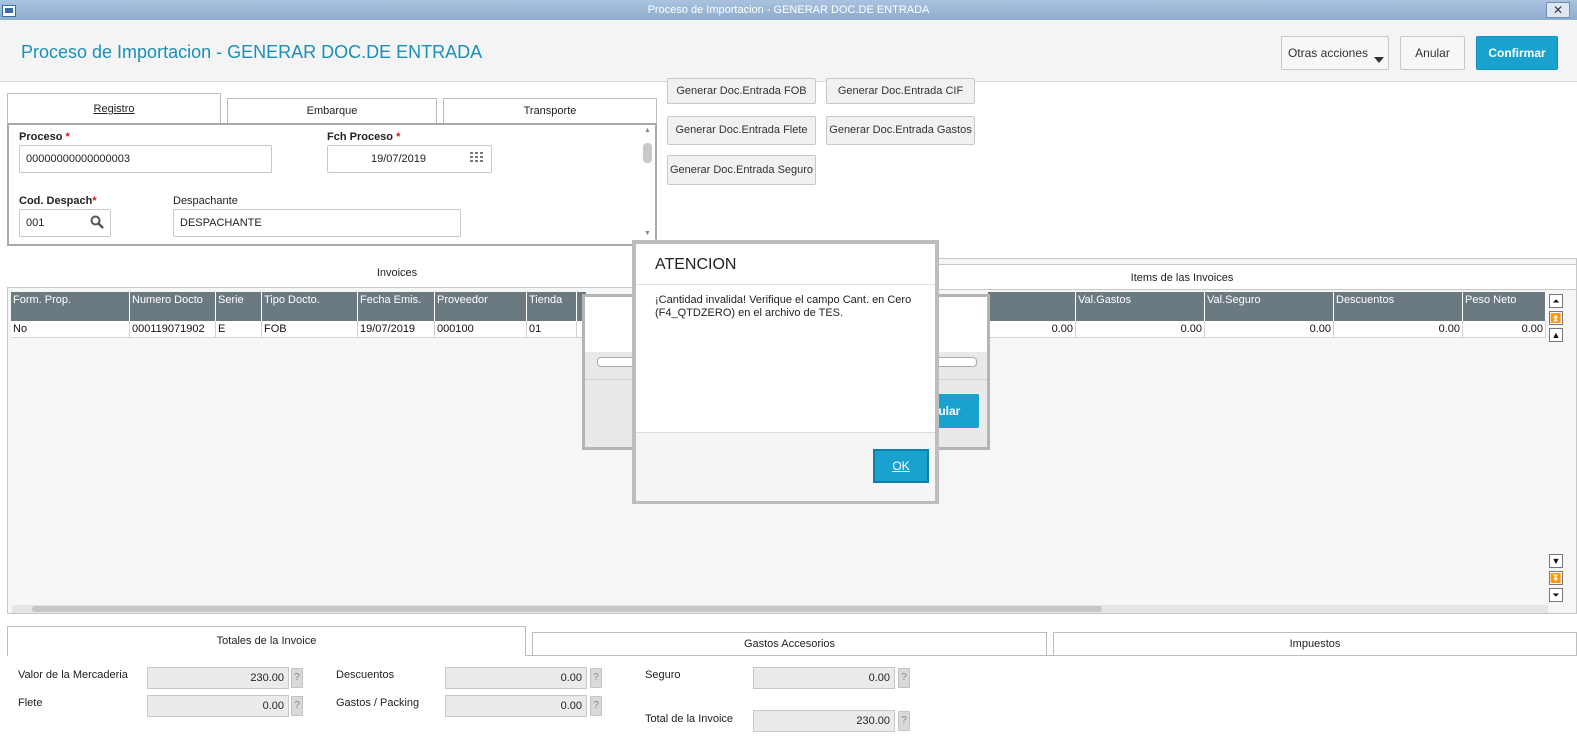 The width and height of the screenshot is (1577, 741). Describe the element at coordinates (789, 644) in the screenshot. I see `tab-gastos-accesorios: Gastos Accesorios` at that location.